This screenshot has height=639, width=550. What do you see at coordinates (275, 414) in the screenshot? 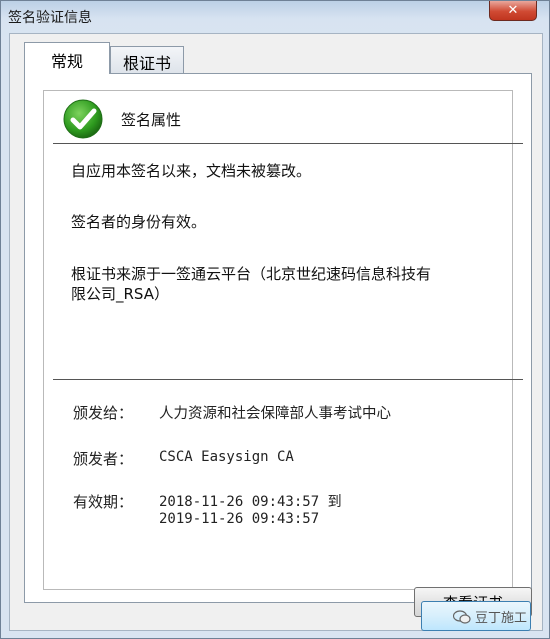
I see `issued-to-value: 人力资源和社会保障部人事考试中心` at bounding box center [275, 414].